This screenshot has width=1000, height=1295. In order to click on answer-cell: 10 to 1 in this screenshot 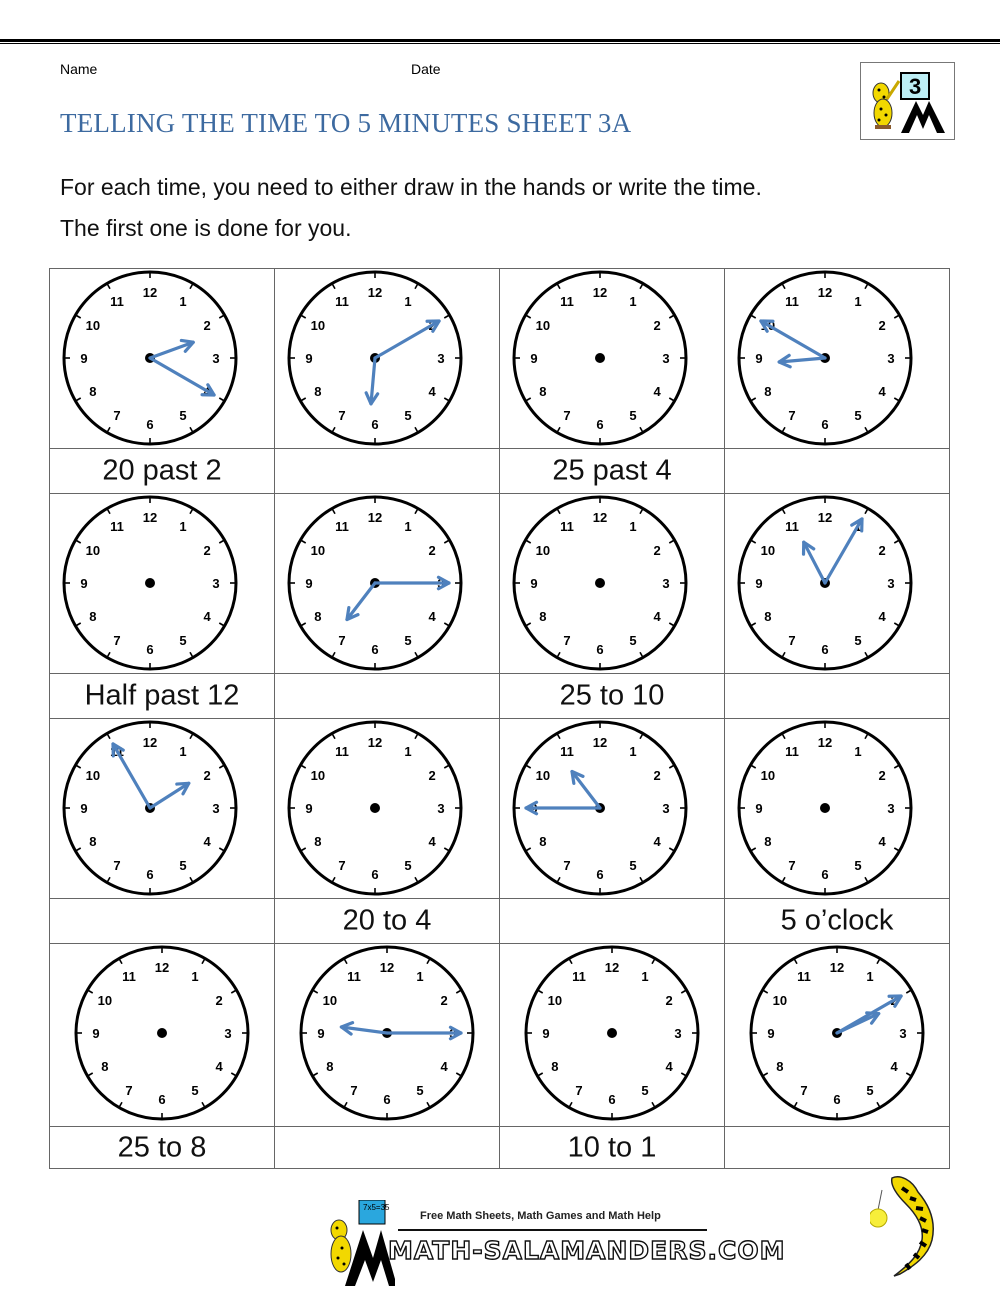, I will do `click(612, 1147)`.